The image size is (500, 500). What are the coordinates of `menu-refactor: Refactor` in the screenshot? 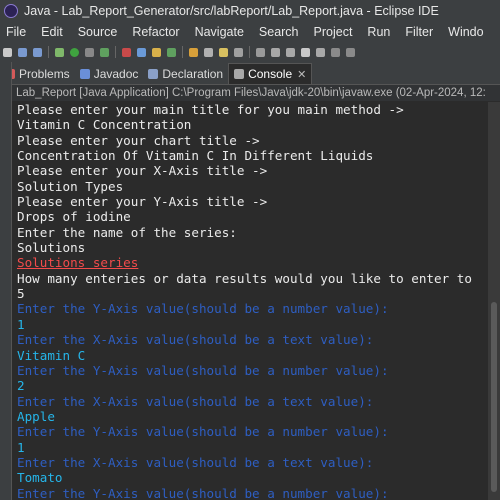 It's located at (155, 32).